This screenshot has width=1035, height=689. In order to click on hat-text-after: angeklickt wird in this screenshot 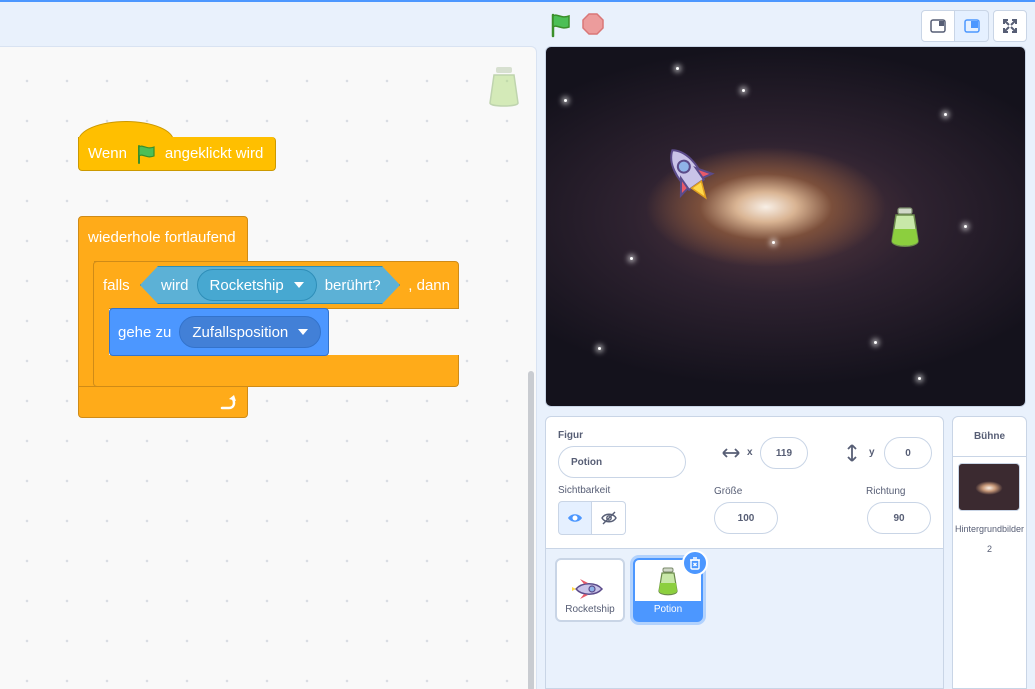, I will do `click(214, 153)`.